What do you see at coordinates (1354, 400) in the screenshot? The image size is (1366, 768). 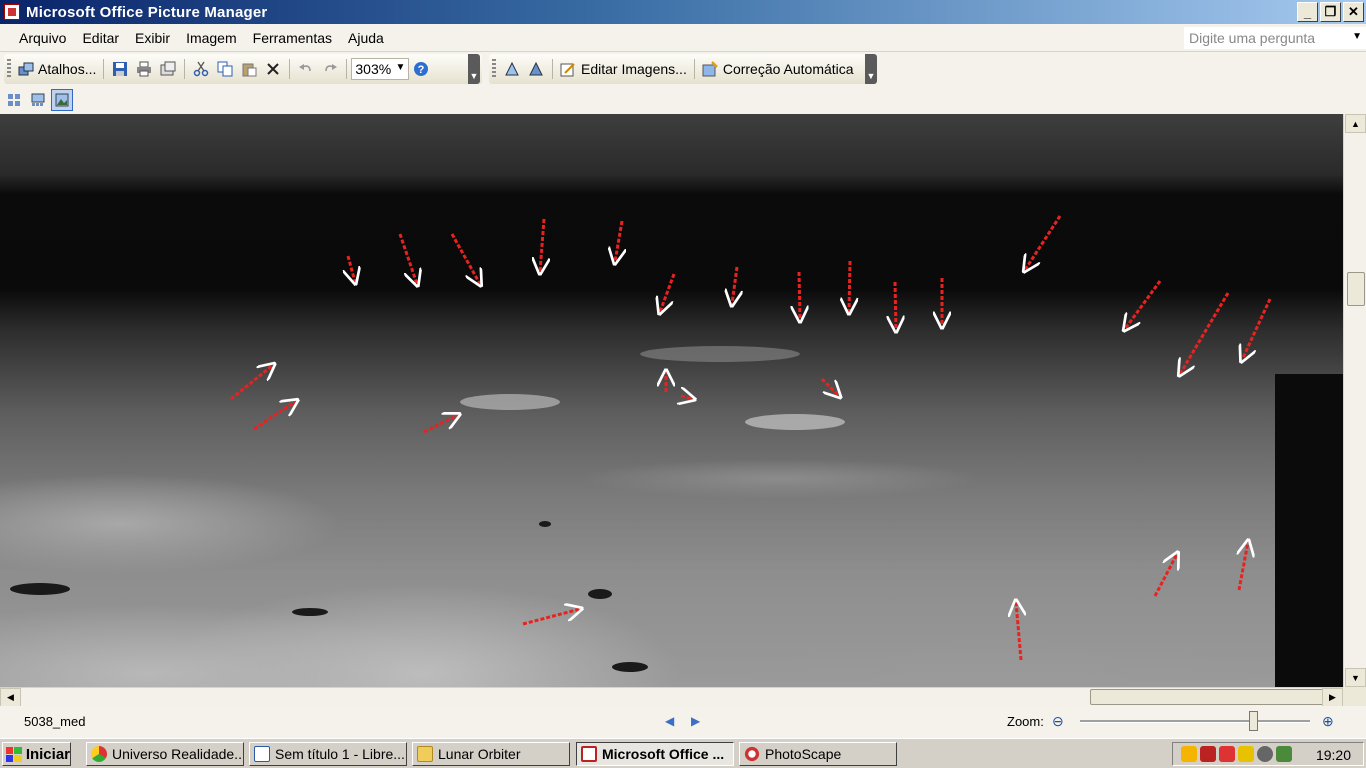 I see `vertical-scrollbar: ▲ ▼` at bounding box center [1354, 400].